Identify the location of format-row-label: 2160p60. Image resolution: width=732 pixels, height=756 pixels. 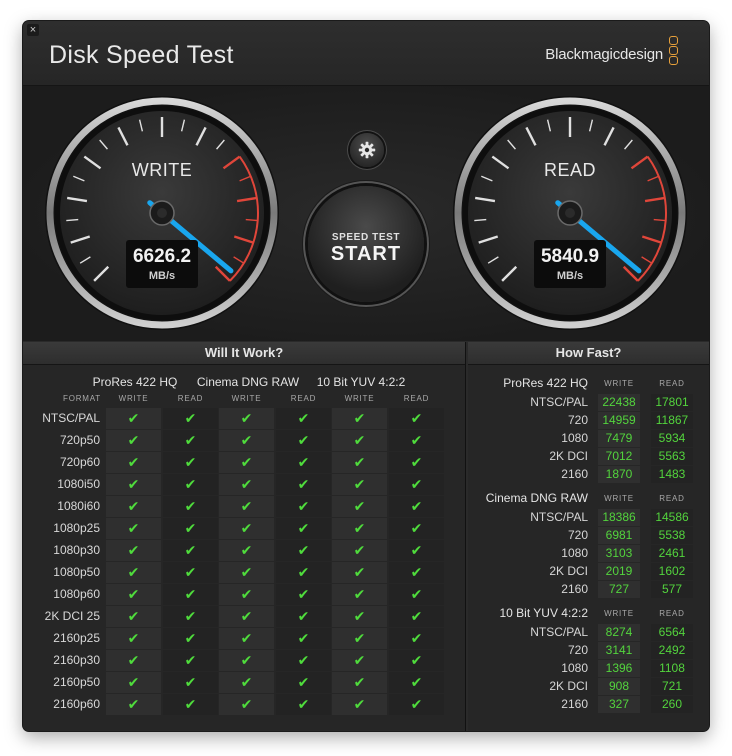
(76, 704).